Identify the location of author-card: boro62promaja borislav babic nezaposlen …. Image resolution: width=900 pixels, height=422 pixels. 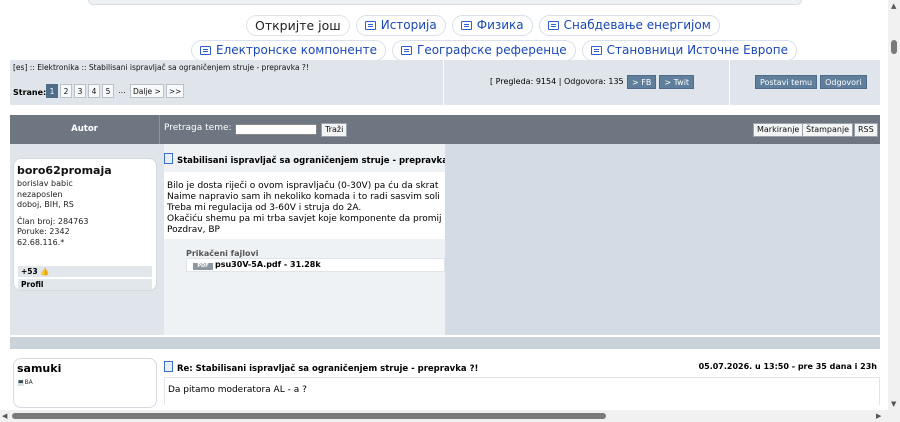
(85, 224).